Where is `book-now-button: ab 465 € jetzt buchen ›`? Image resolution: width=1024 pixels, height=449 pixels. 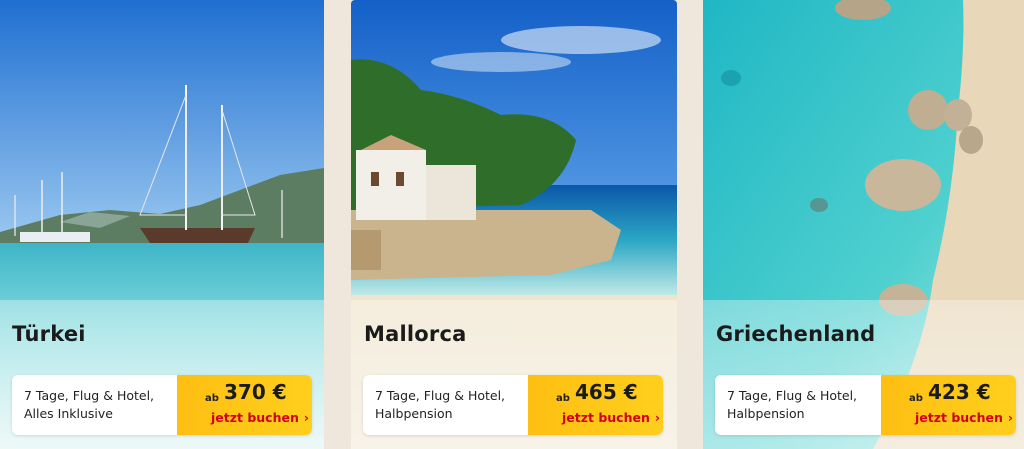
book-now-button: ab 465 € jetzt buchen › is located at coordinates (595, 405).